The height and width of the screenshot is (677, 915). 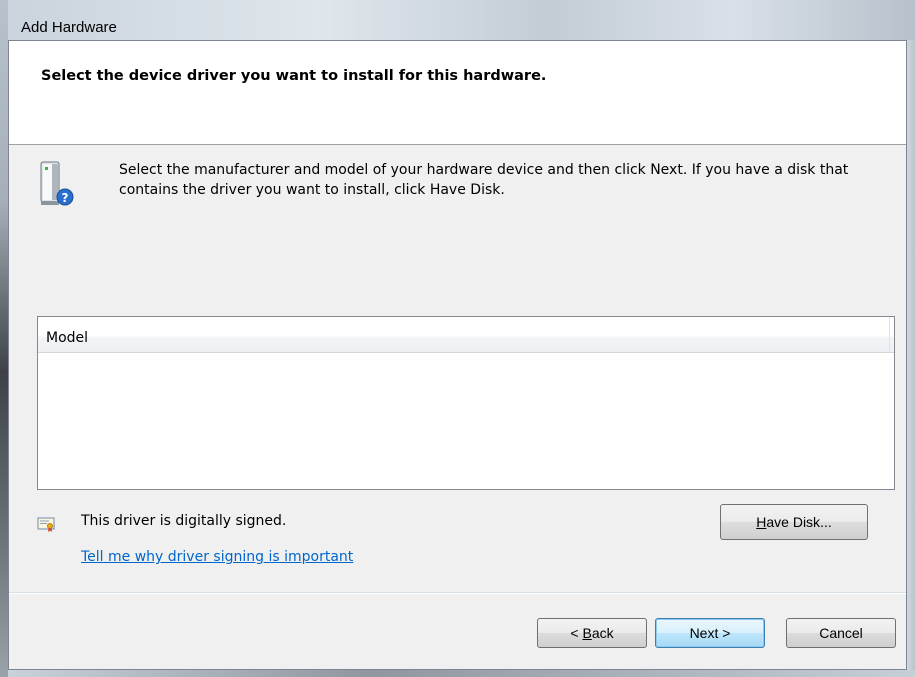 What do you see at coordinates (457, 593) in the screenshot?
I see `footer-separator` at bounding box center [457, 593].